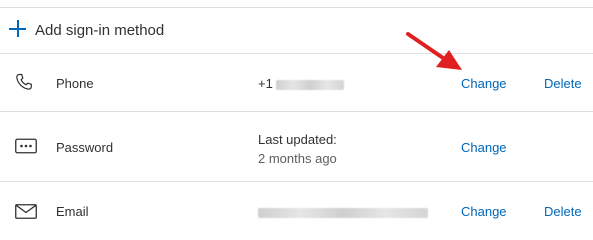 This screenshot has width=593, height=240. What do you see at coordinates (563, 211) in the screenshot?
I see `delete-email-link: Delete` at bounding box center [563, 211].